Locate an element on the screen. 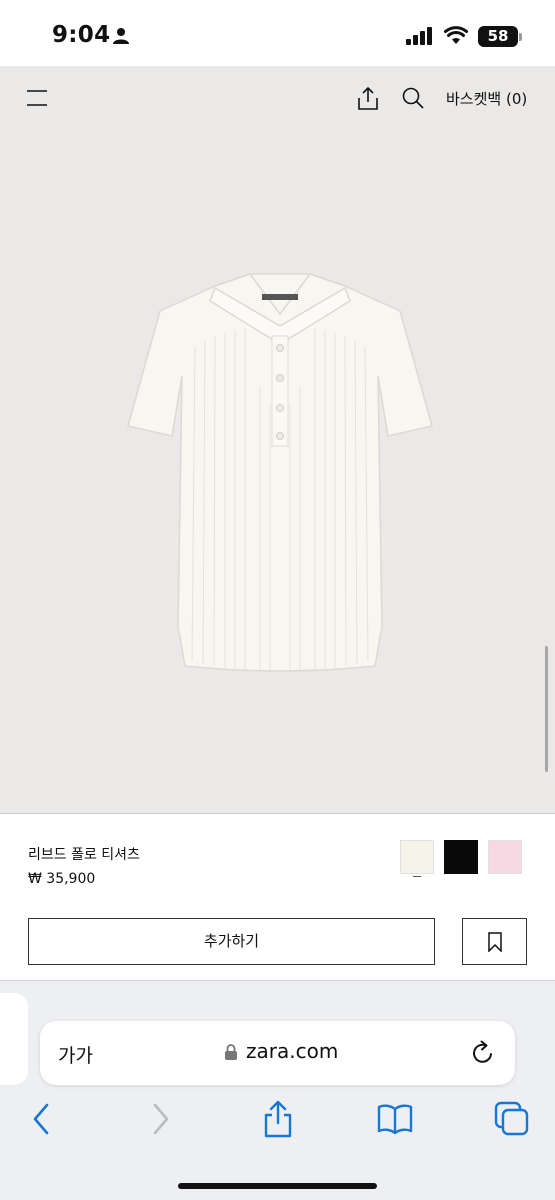 The width and height of the screenshot is (555, 1200). back-icon is located at coordinates (41, 1119).